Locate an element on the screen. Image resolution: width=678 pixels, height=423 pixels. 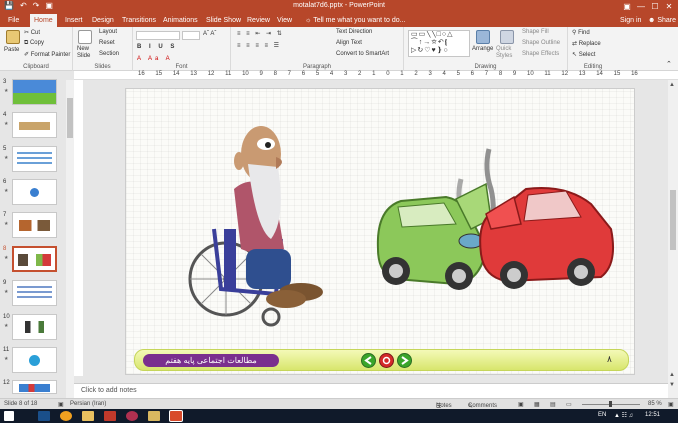
windows-start-icon is located at coordinates (9, 416).